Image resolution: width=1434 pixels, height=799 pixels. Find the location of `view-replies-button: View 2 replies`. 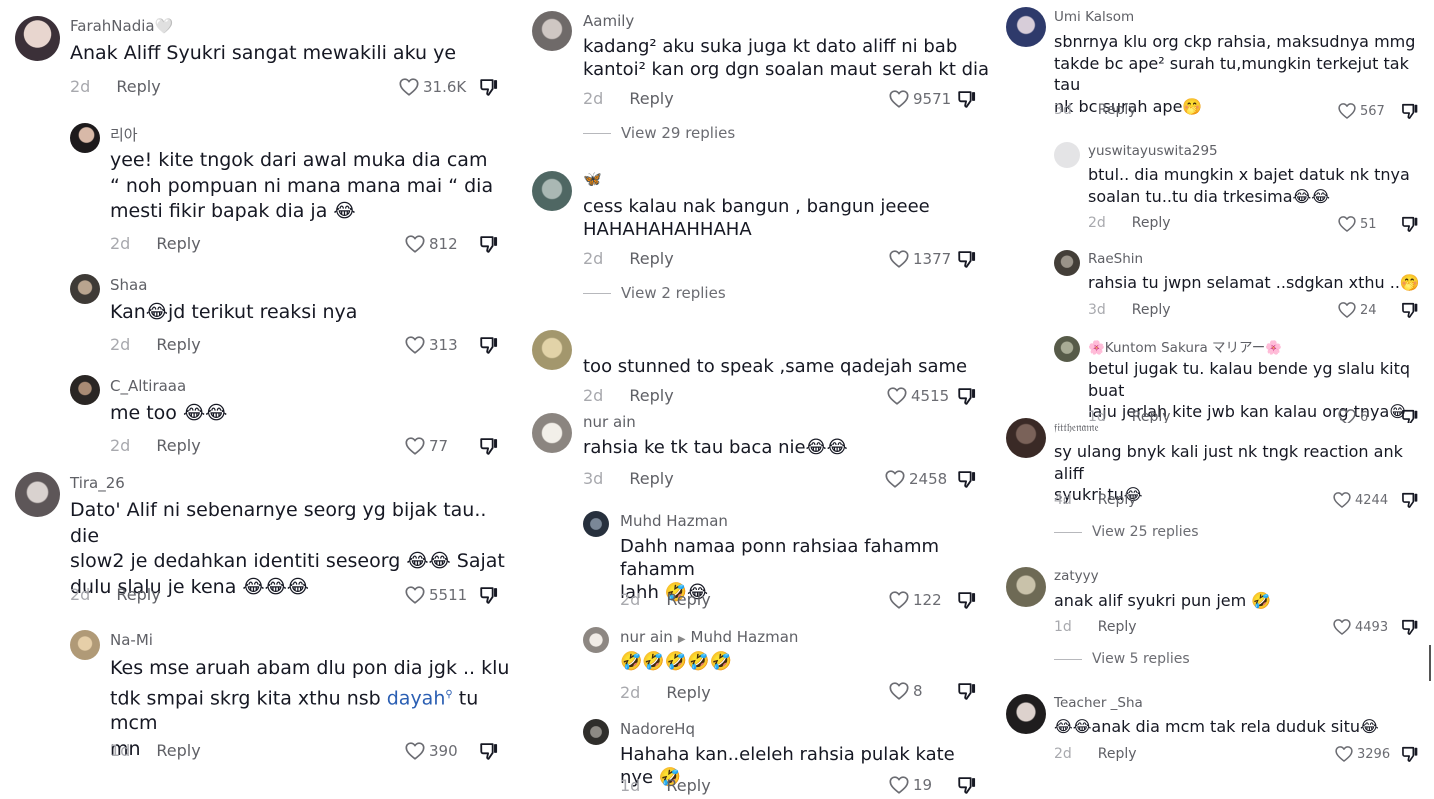

view-replies-button: View 2 replies is located at coordinates (654, 293).